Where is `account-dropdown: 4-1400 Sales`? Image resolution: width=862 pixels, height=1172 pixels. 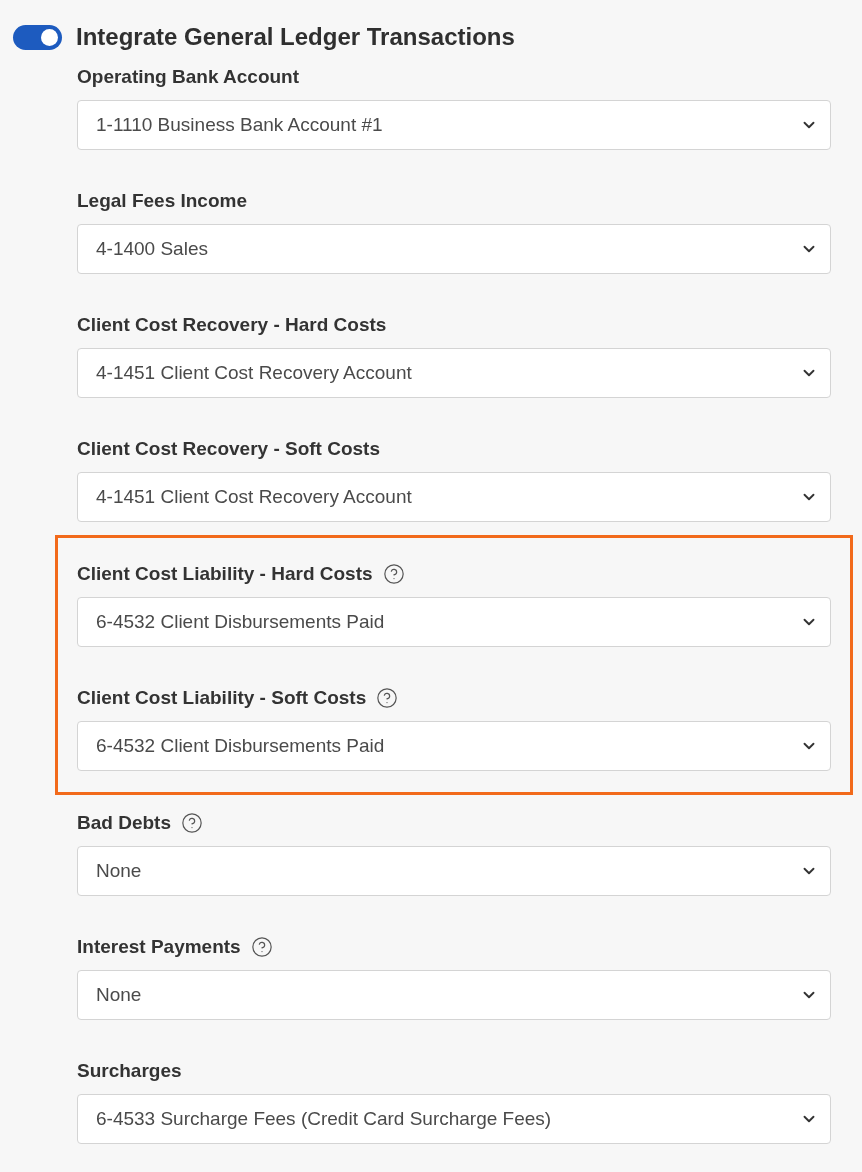 account-dropdown: 4-1400 Sales is located at coordinates (454, 249).